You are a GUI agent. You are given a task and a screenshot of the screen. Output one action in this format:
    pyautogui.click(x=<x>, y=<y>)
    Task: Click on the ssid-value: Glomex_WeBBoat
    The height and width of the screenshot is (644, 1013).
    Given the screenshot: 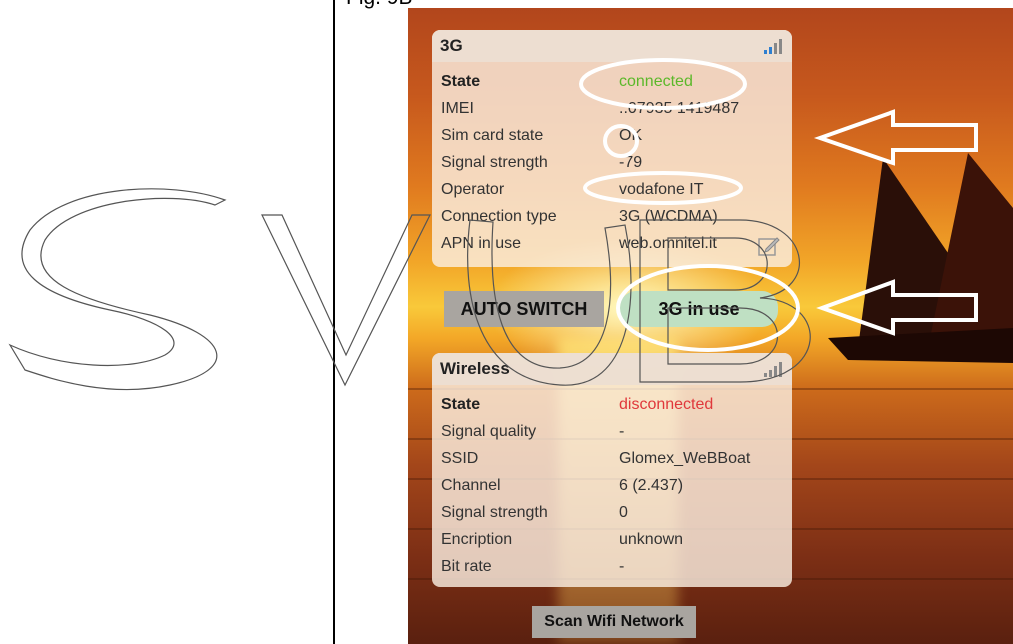 What is the action you would take?
    pyautogui.click(x=685, y=458)
    